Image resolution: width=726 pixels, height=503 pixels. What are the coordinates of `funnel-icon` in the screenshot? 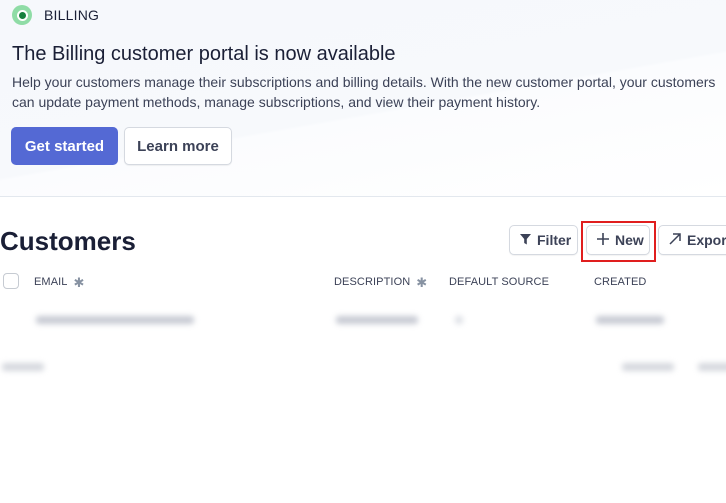 It's located at (525, 240).